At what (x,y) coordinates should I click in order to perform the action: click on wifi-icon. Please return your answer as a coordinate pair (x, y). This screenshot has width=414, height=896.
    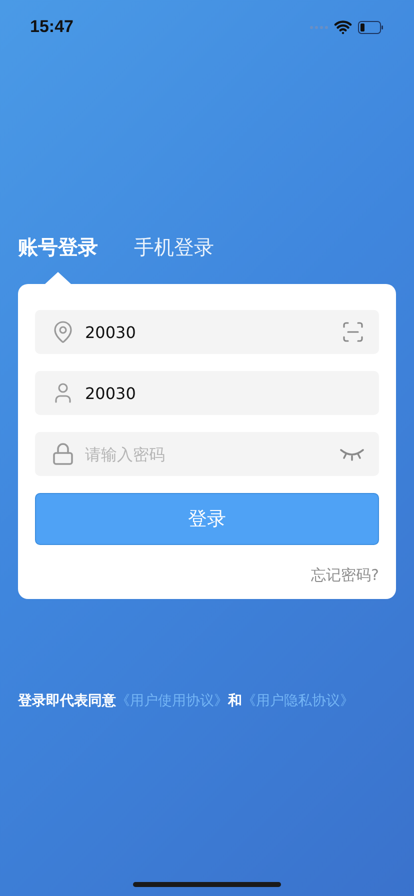
    Looking at the image, I should click on (343, 27).